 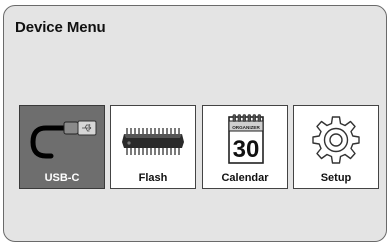 I want to click on menu-item-usb-c: USB-C, so click(x=62, y=147).